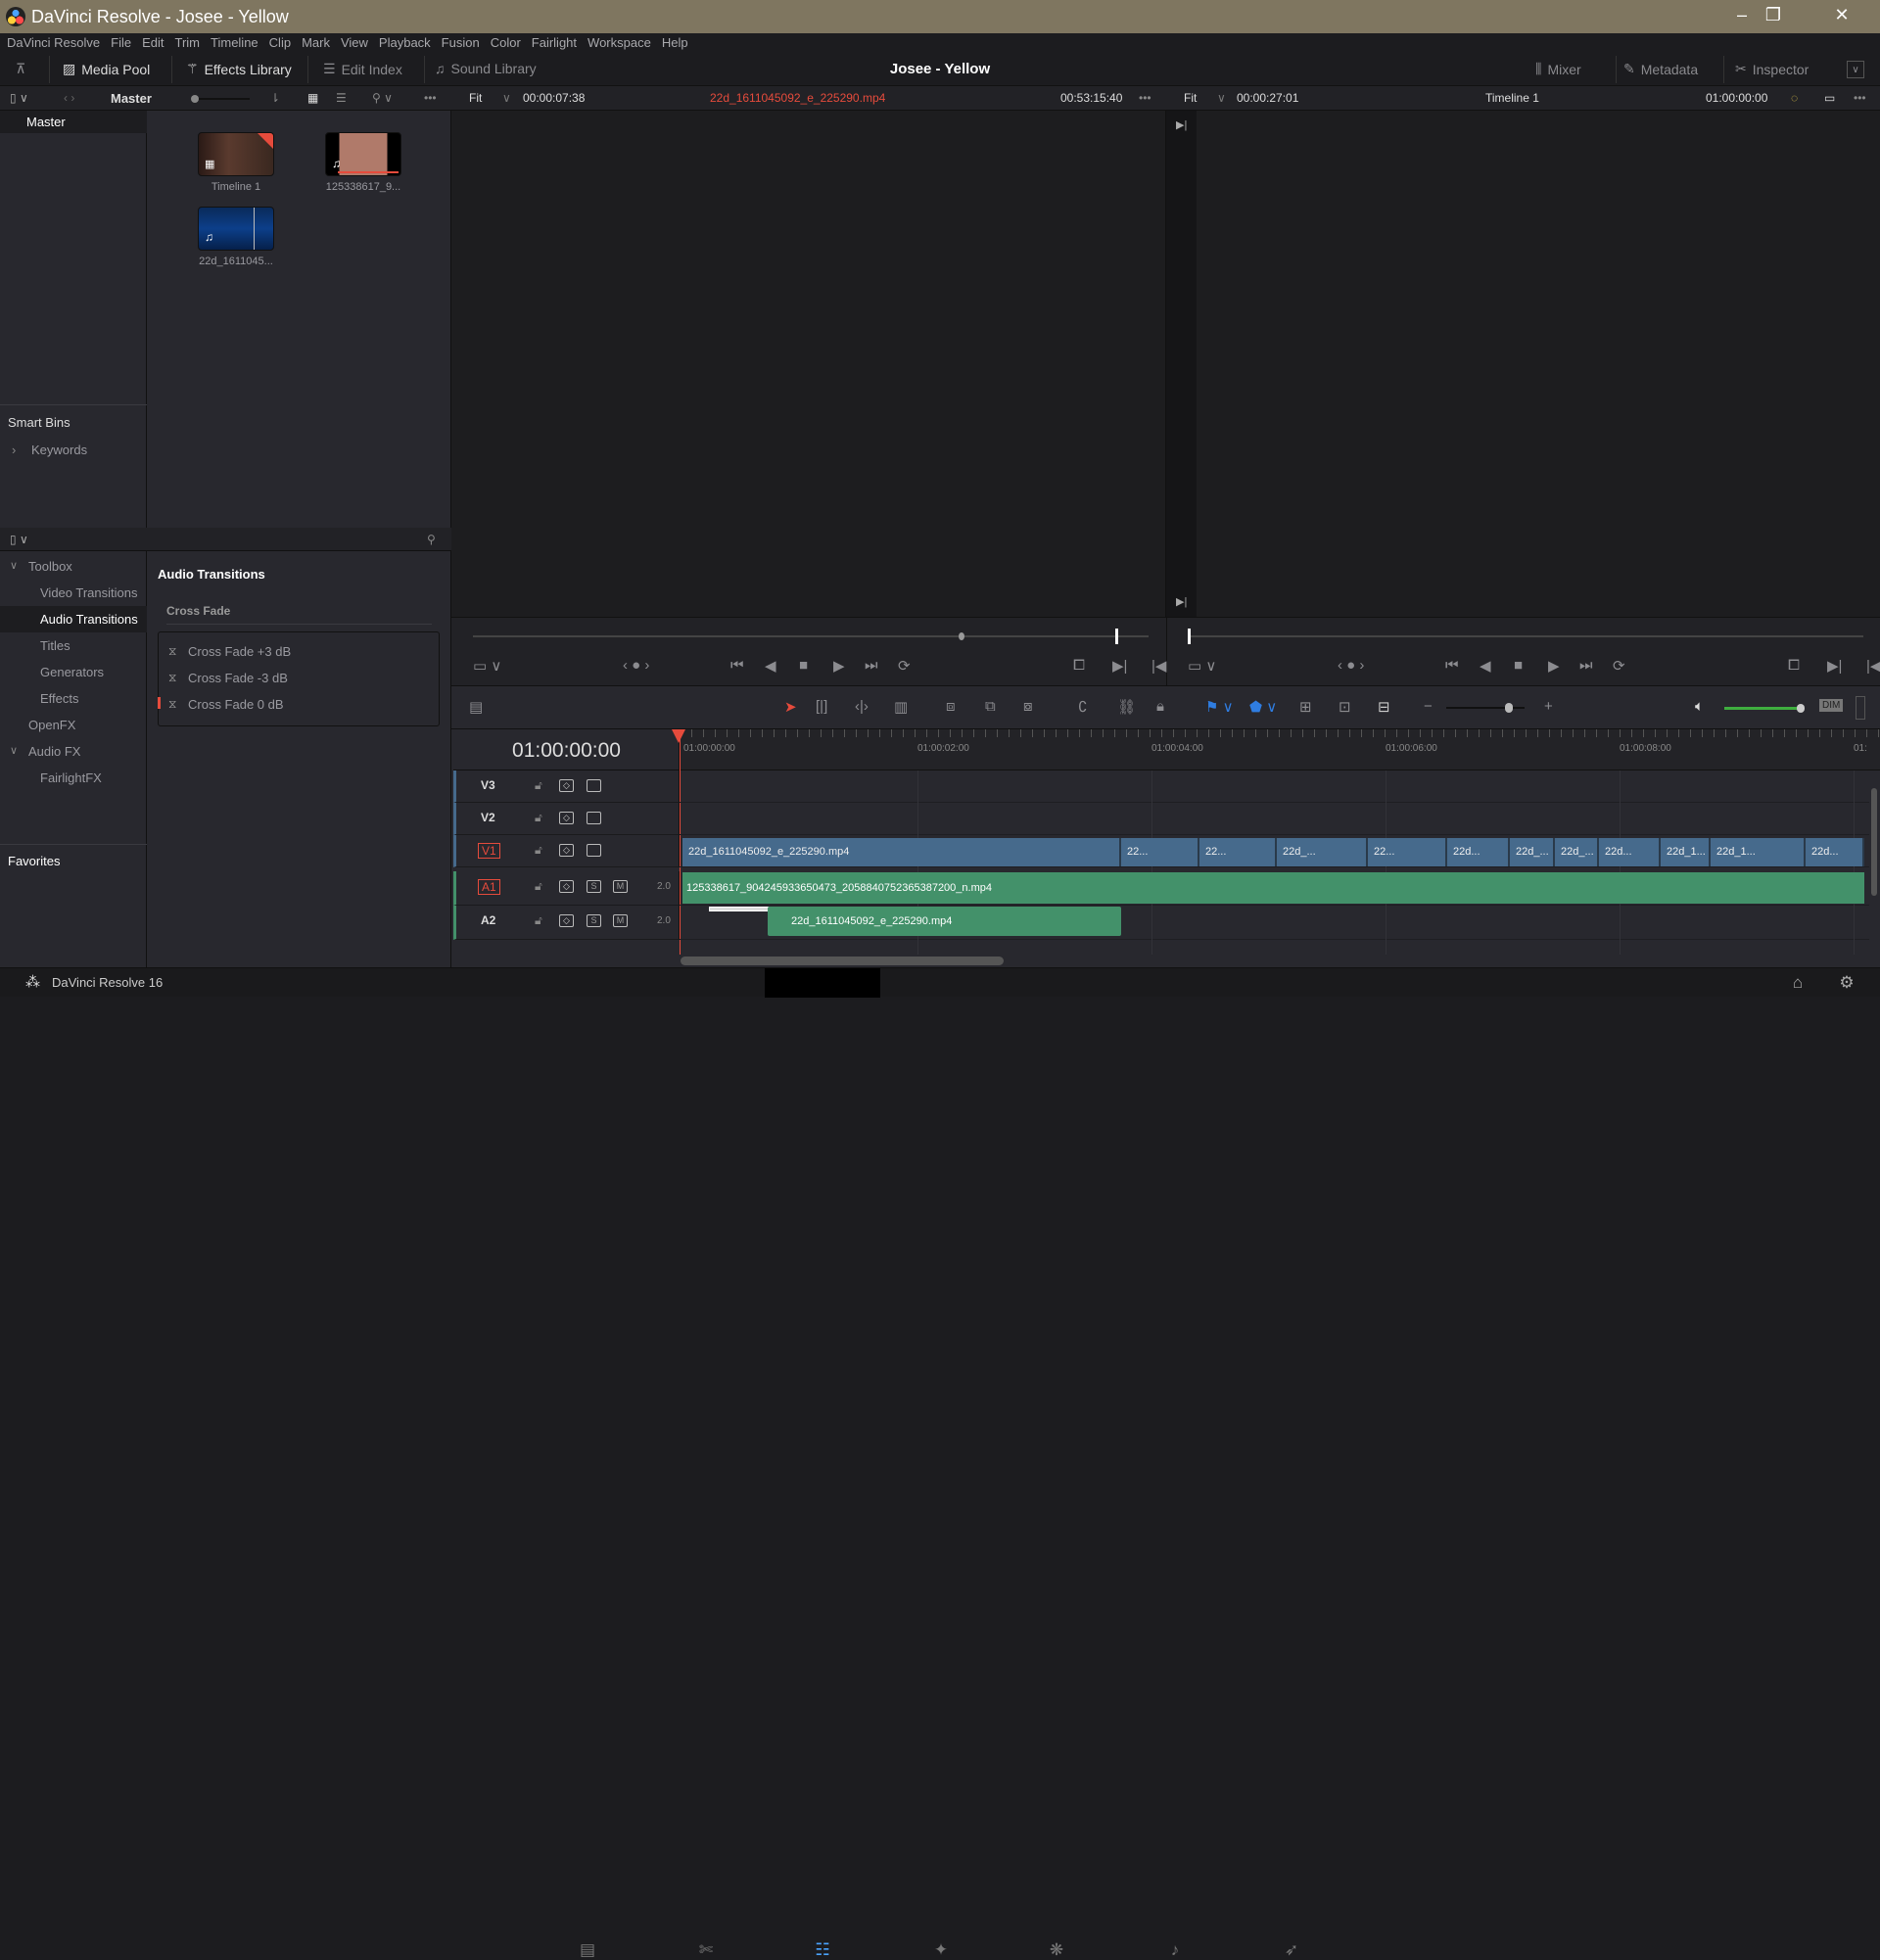 The width and height of the screenshot is (1880, 1960). Describe the element at coordinates (594, 850) in the screenshot. I see `disable-track-icon` at that location.